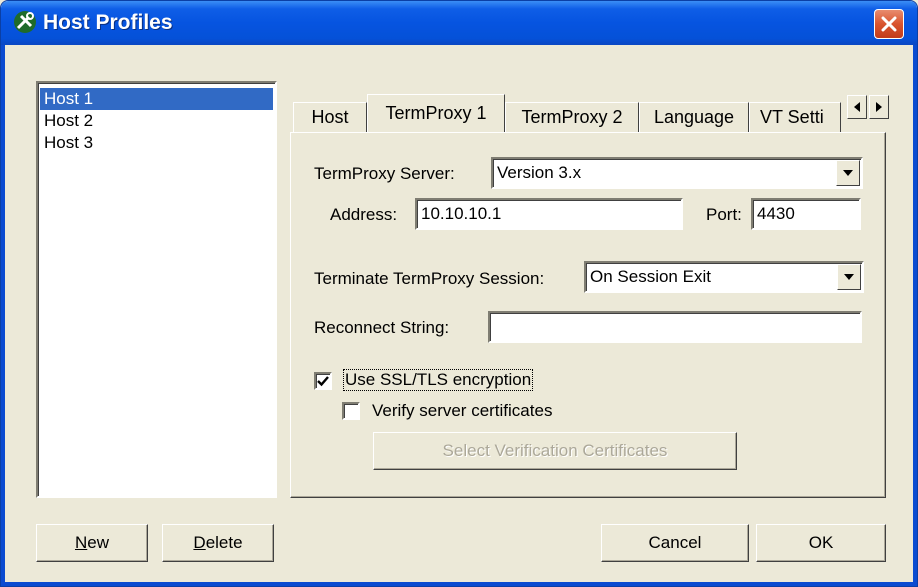  I want to click on close-button, so click(889, 24).